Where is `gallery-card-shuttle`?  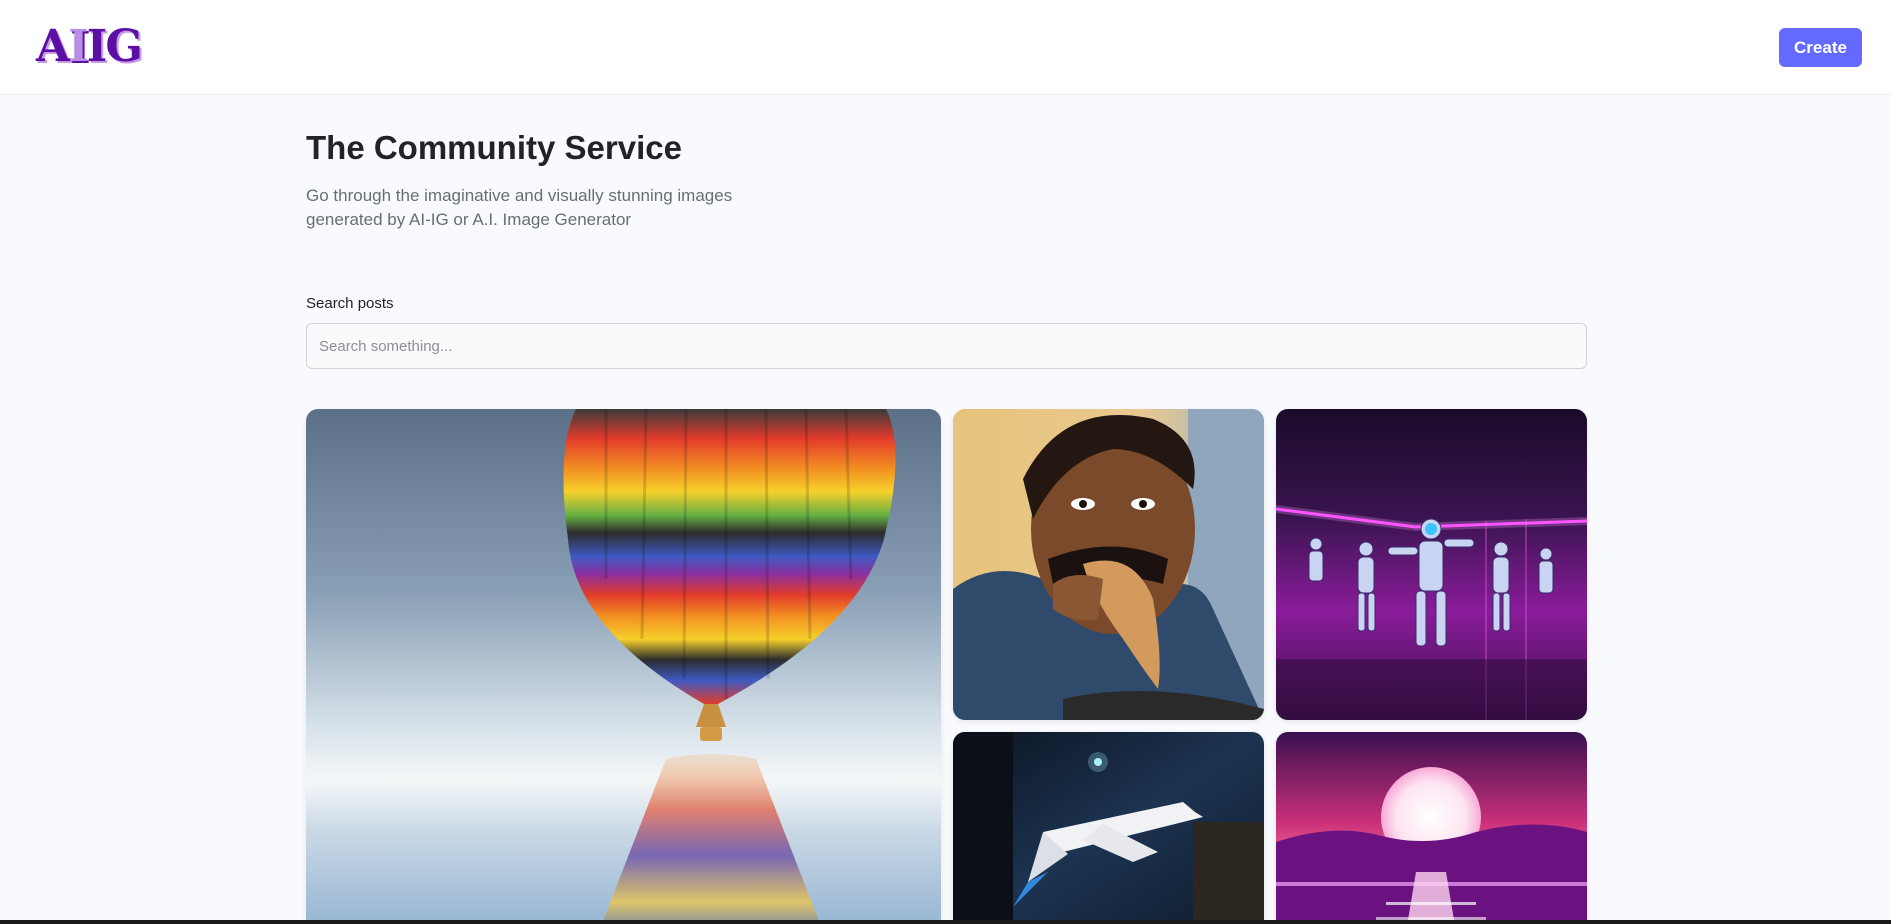 gallery-card-shuttle is located at coordinates (1108, 828).